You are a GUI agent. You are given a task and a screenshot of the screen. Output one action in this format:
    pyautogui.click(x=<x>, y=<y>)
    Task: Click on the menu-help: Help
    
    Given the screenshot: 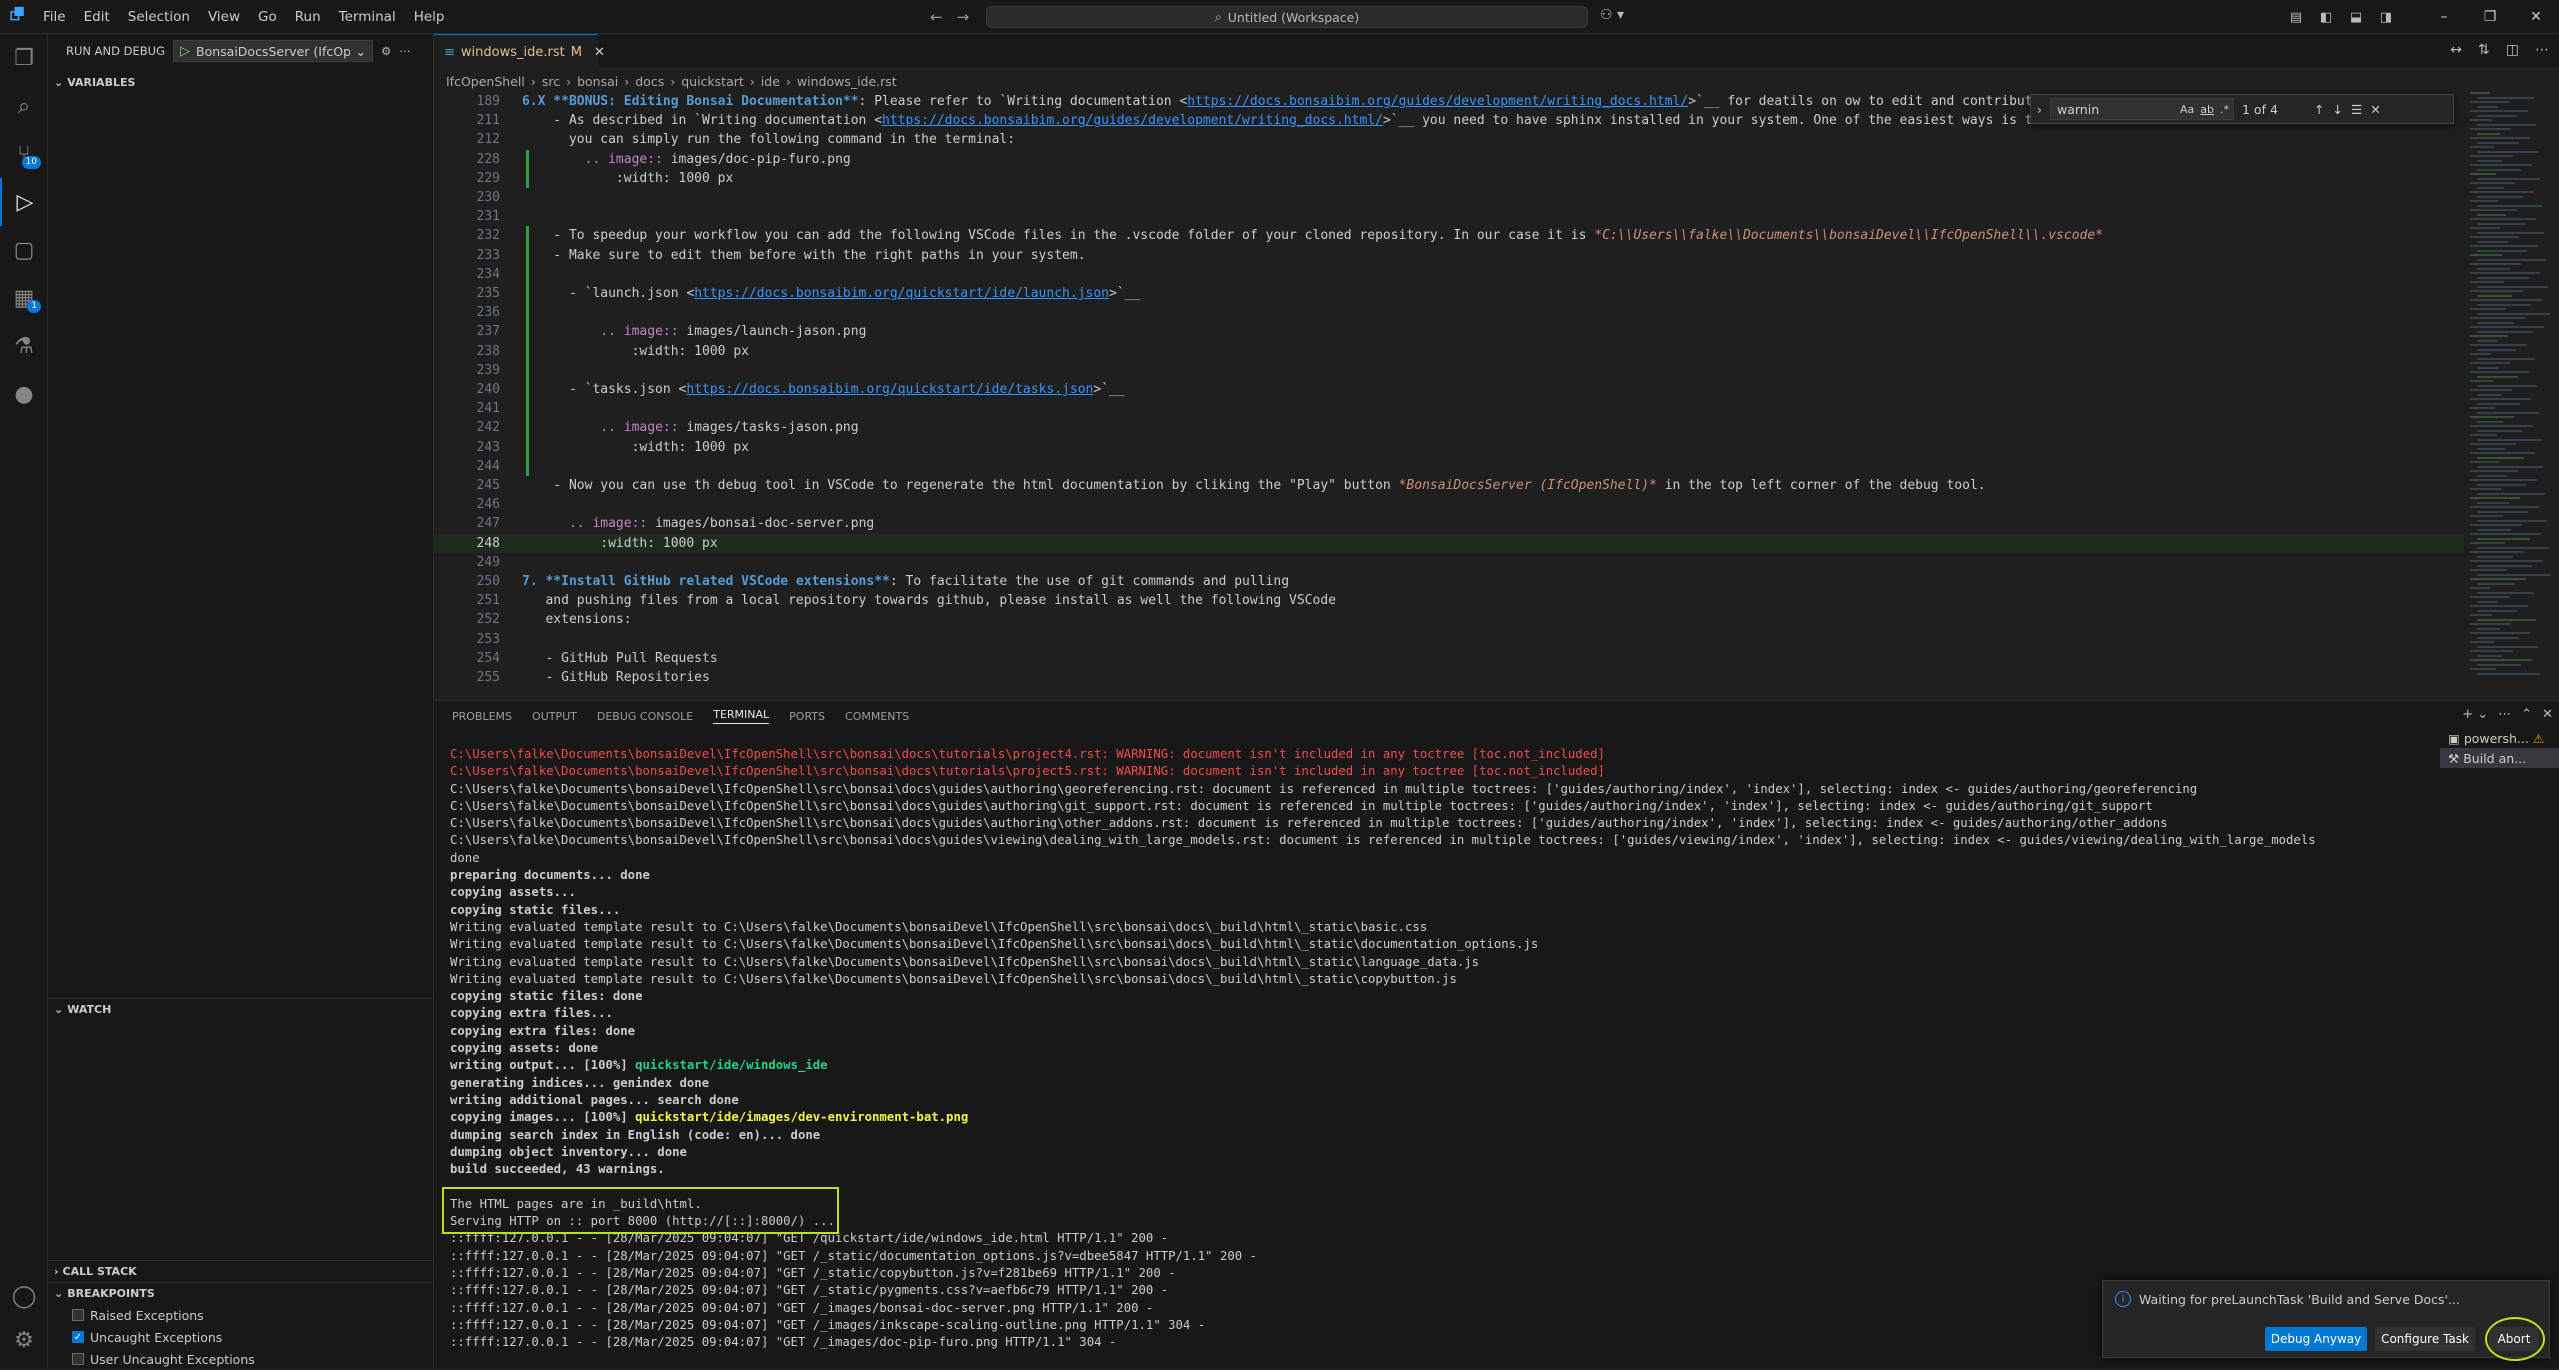 What is the action you would take?
    pyautogui.click(x=429, y=17)
    